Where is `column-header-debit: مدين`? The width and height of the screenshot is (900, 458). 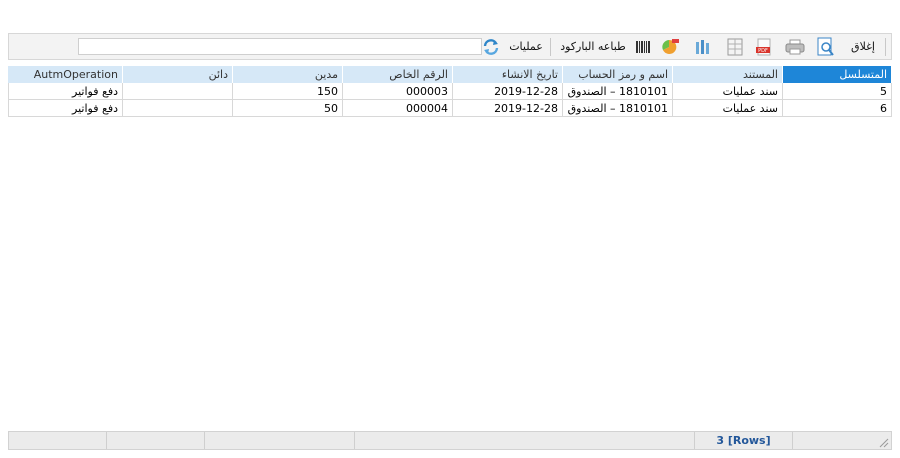 column-header-debit: مدين is located at coordinates (288, 74).